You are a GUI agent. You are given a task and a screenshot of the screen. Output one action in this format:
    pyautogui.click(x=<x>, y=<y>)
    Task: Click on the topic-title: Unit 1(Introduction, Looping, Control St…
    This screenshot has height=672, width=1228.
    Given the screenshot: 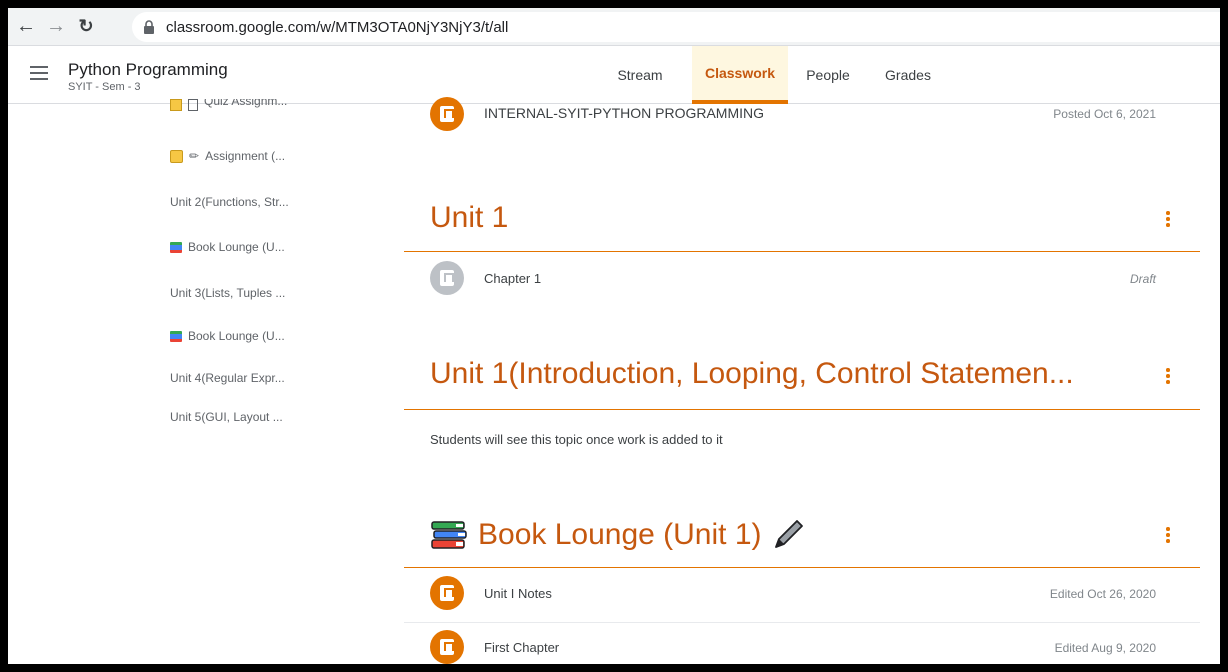 What is the action you would take?
    pyautogui.click(x=752, y=374)
    